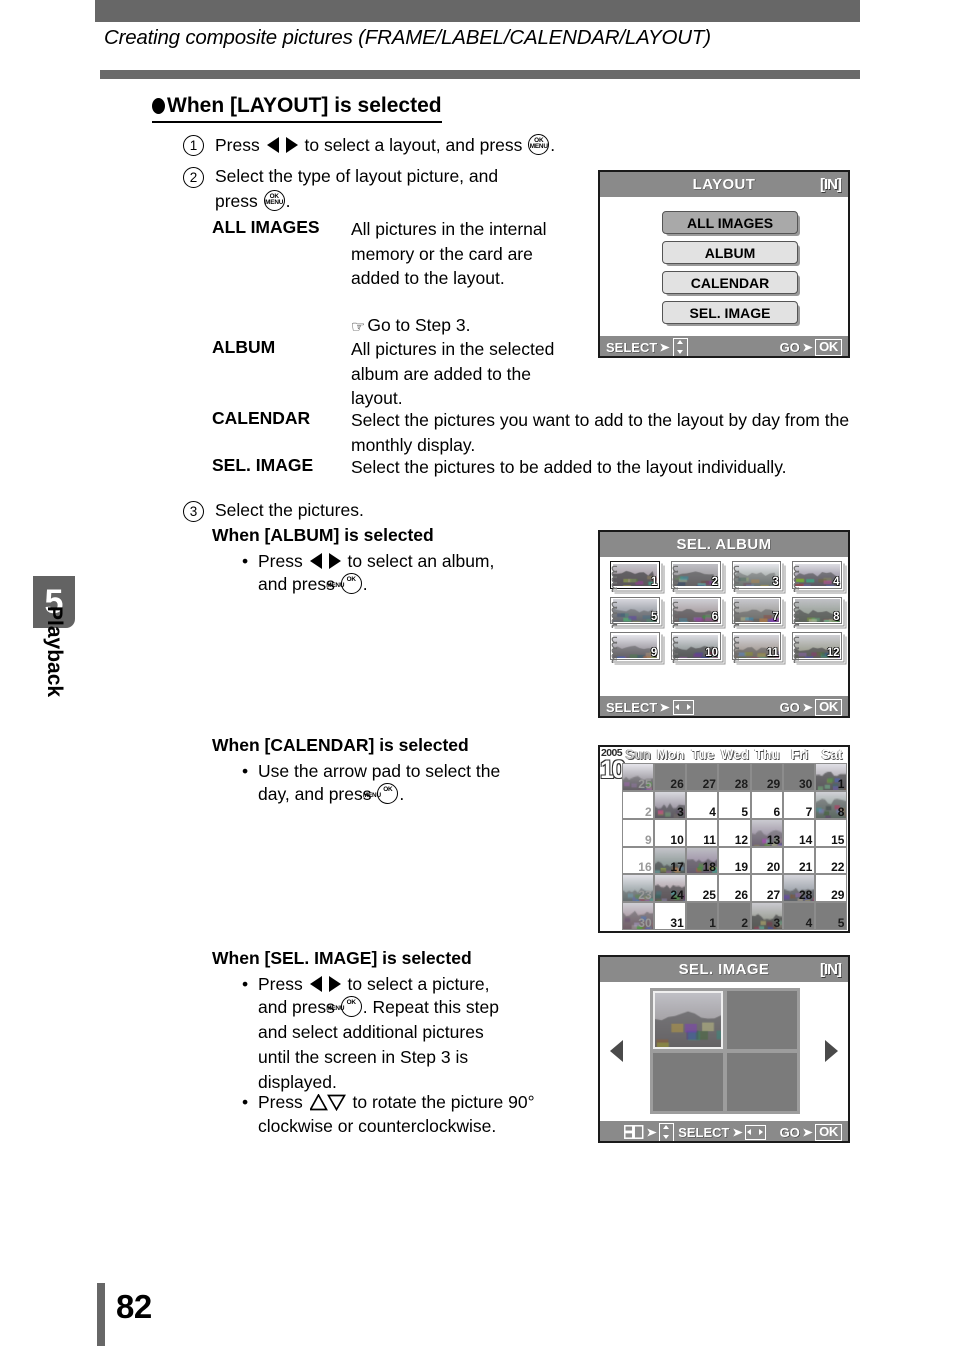 The width and height of the screenshot is (954, 1357). What do you see at coordinates (480, 74) in the screenshot?
I see `header-rule` at bounding box center [480, 74].